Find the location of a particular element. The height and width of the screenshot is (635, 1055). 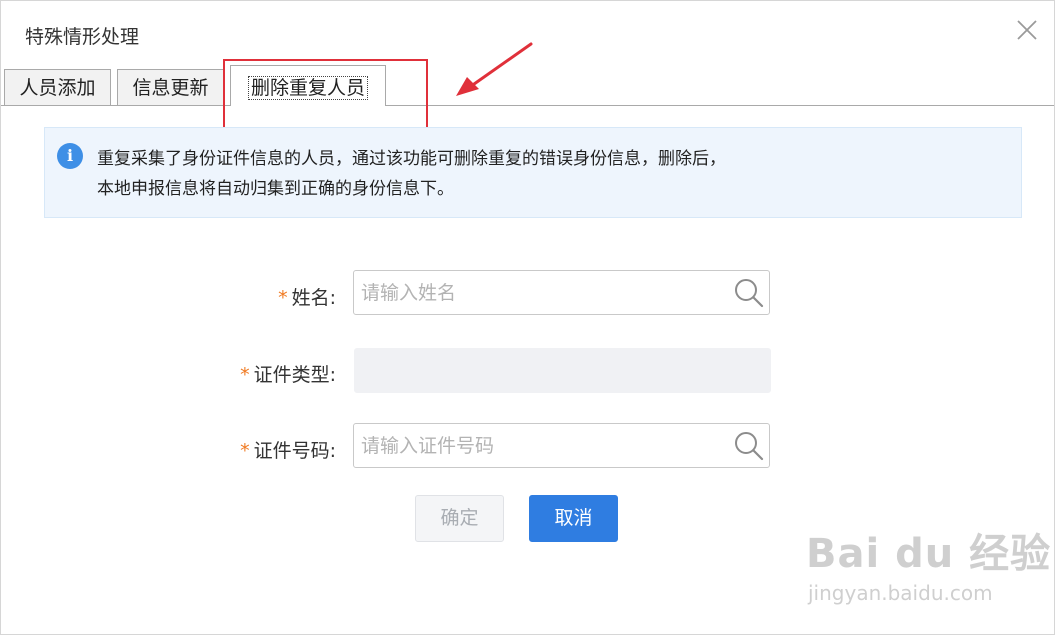

id-type-input is located at coordinates (540, 370).